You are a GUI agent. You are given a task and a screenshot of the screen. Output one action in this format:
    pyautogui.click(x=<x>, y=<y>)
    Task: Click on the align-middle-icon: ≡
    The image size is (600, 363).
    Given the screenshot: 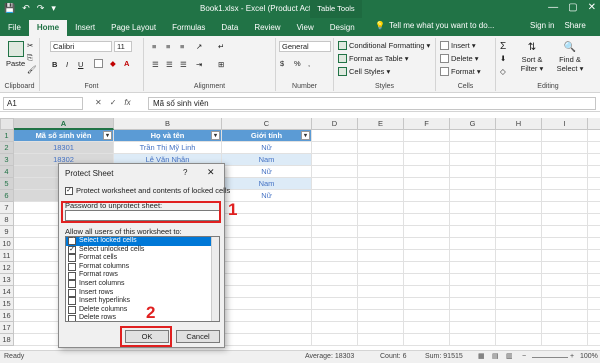 What is the action you would take?
    pyautogui.click(x=168, y=46)
    